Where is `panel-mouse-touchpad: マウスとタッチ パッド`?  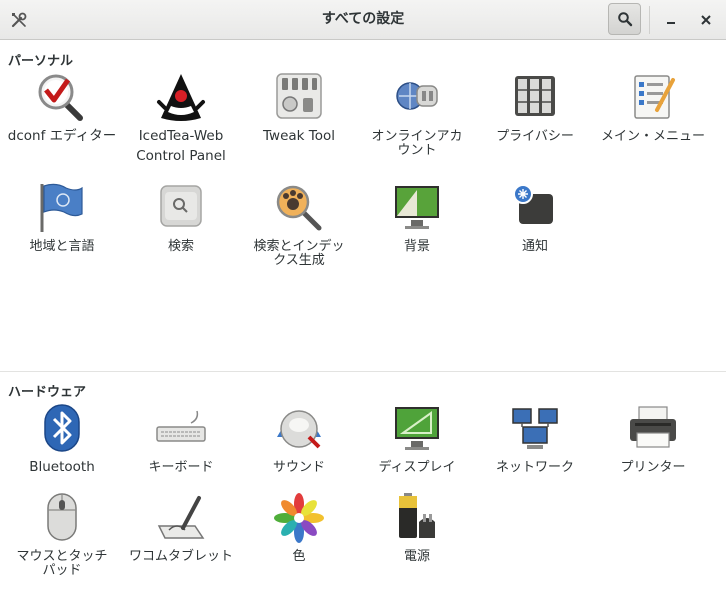
panel-mouse-touchpad: マウスとタッチ パッド is located at coordinates (62, 535).